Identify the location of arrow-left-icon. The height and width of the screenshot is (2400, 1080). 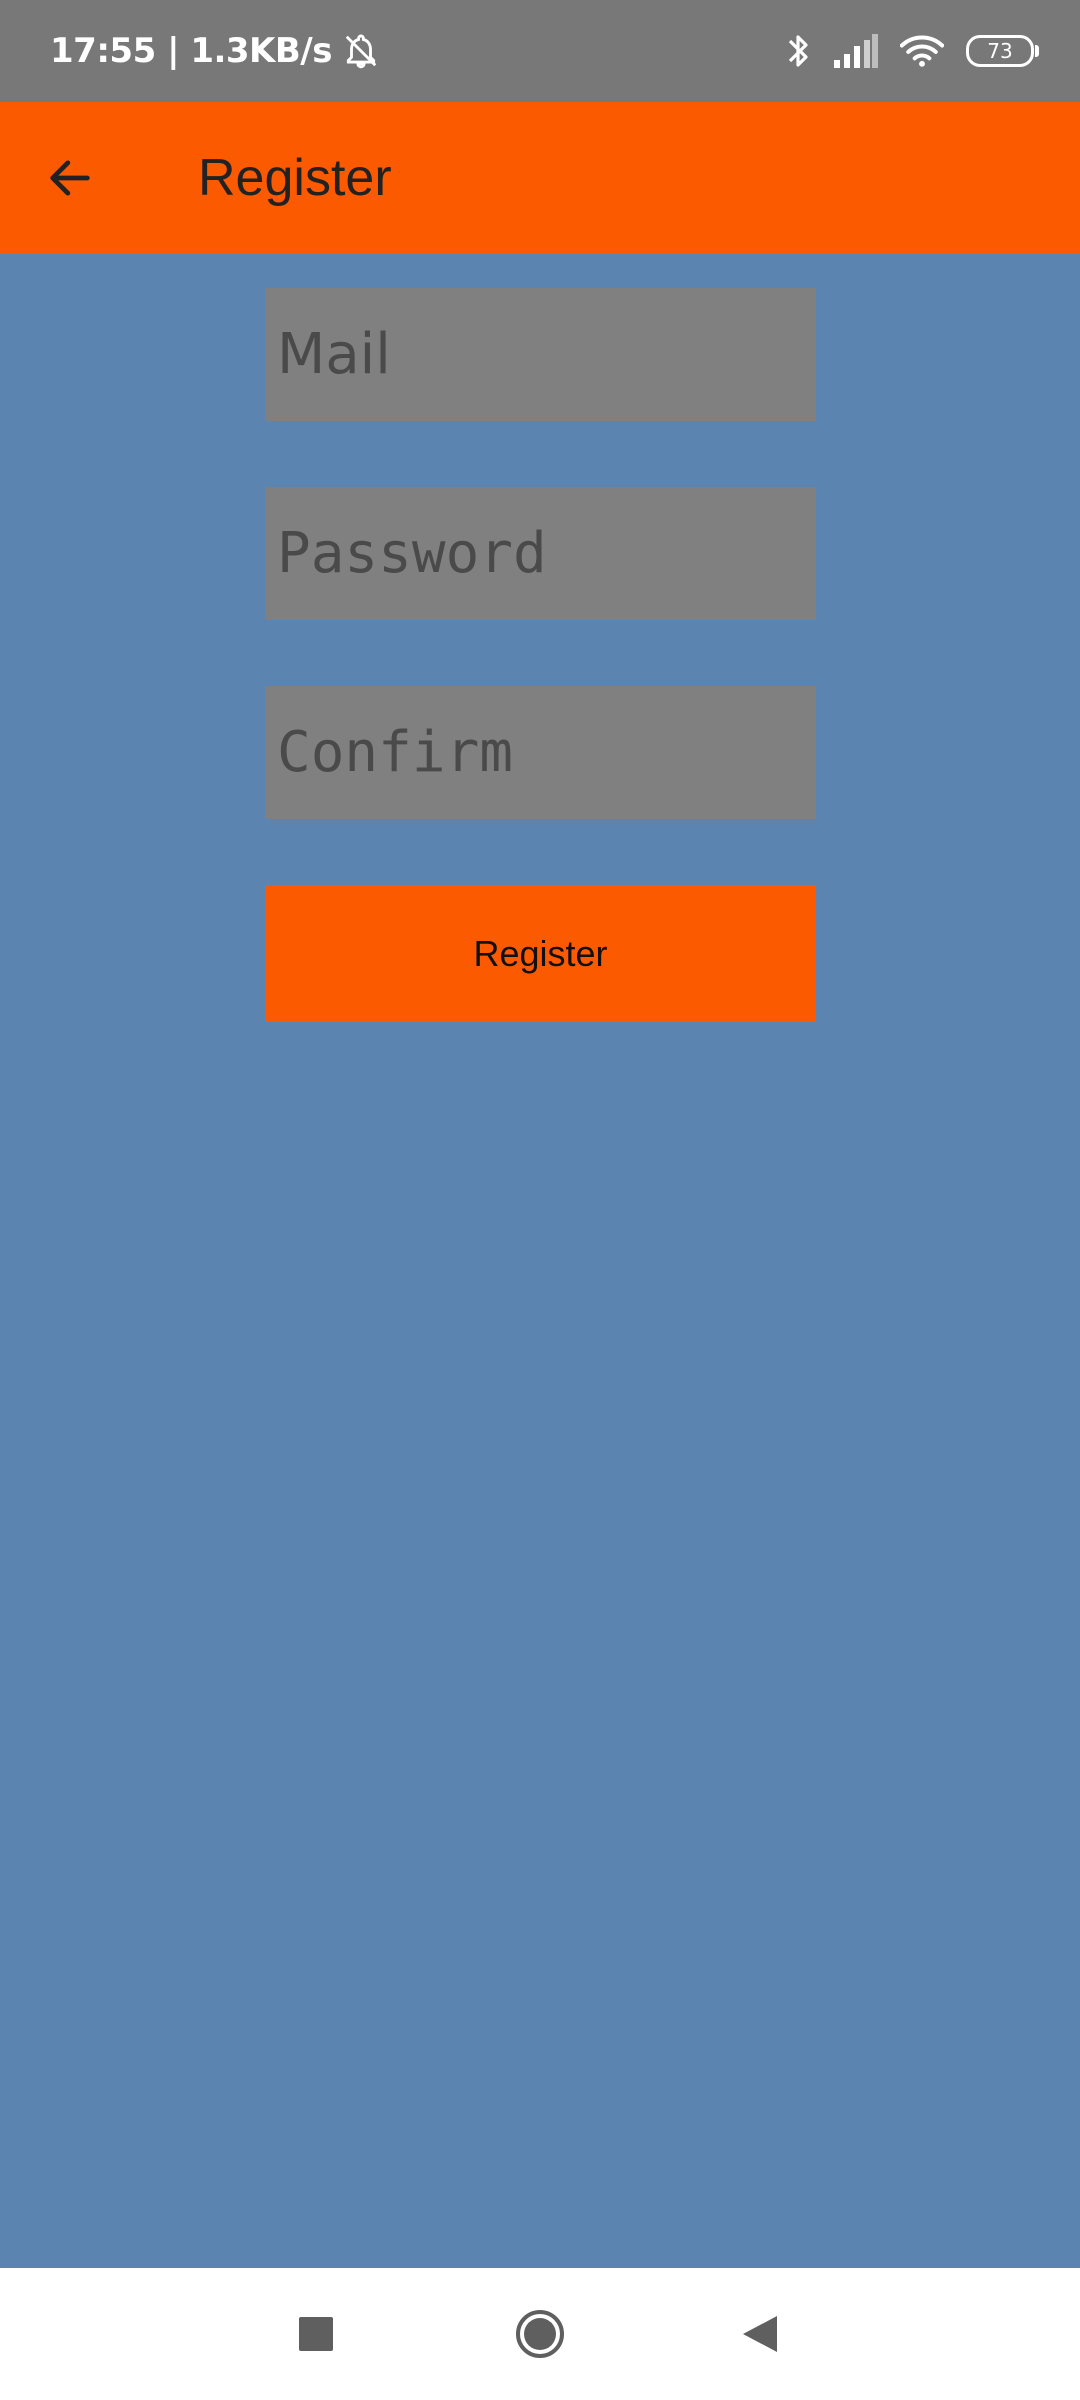
(70, 178).